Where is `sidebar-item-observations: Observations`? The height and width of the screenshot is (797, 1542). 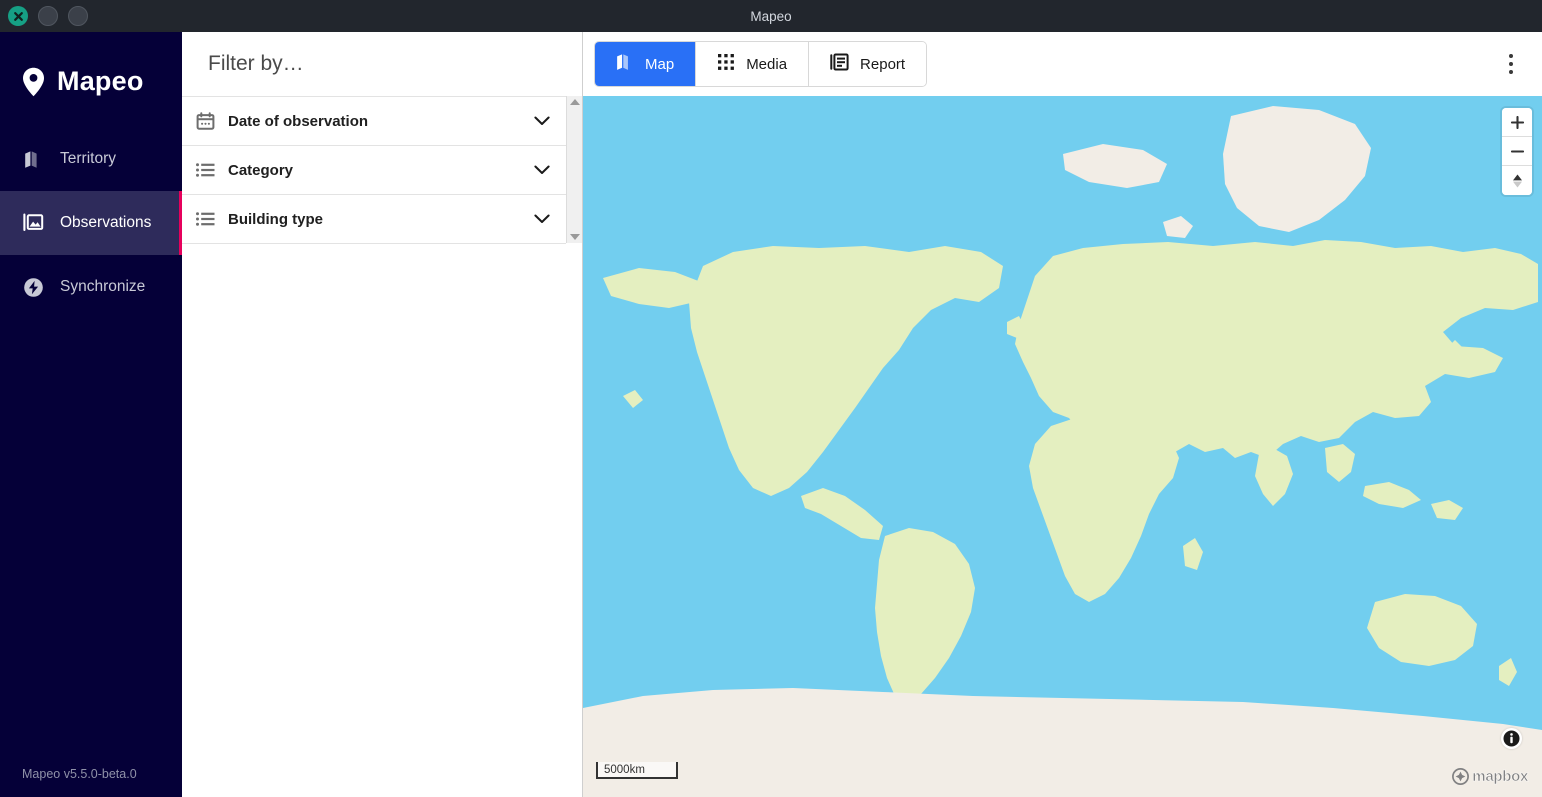 sidebar-item-observations: Observations is located at coordinates (91, 223).